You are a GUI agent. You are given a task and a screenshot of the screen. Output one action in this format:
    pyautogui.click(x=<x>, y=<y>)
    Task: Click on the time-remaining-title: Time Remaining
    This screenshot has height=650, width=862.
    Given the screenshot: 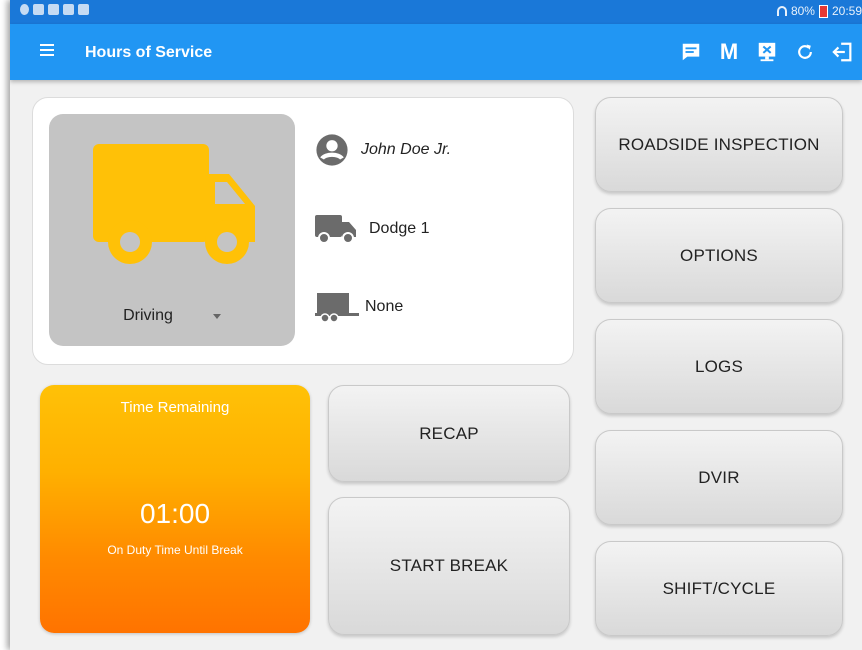 What is the action you would take?
    pyautogui.click(x=175, y=407)
    